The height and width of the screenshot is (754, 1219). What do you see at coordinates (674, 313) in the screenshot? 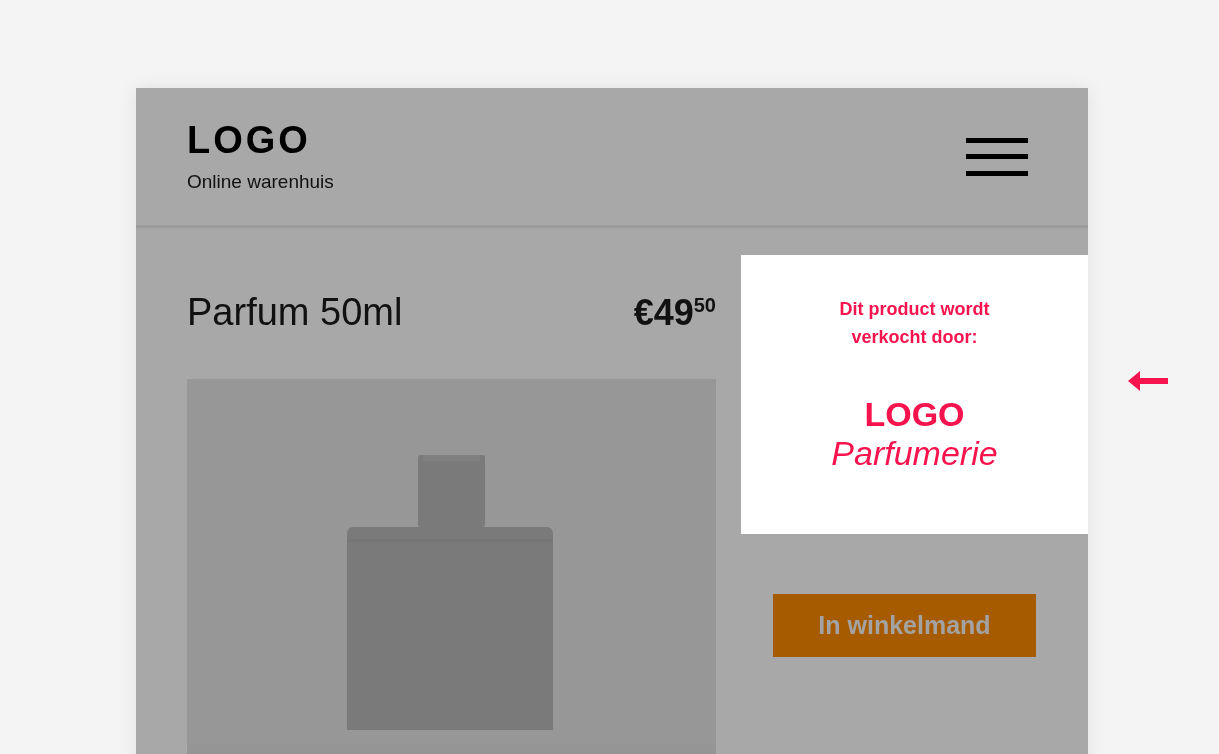
I see `price: €49$^{50}$` at bounding box center [674, 313].